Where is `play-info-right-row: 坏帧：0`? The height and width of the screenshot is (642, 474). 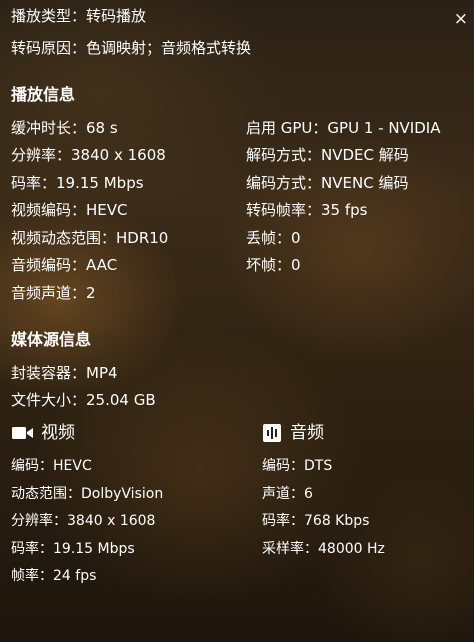
play-info-right-row: 坏帧：0 is located at coordinates (273, 265).